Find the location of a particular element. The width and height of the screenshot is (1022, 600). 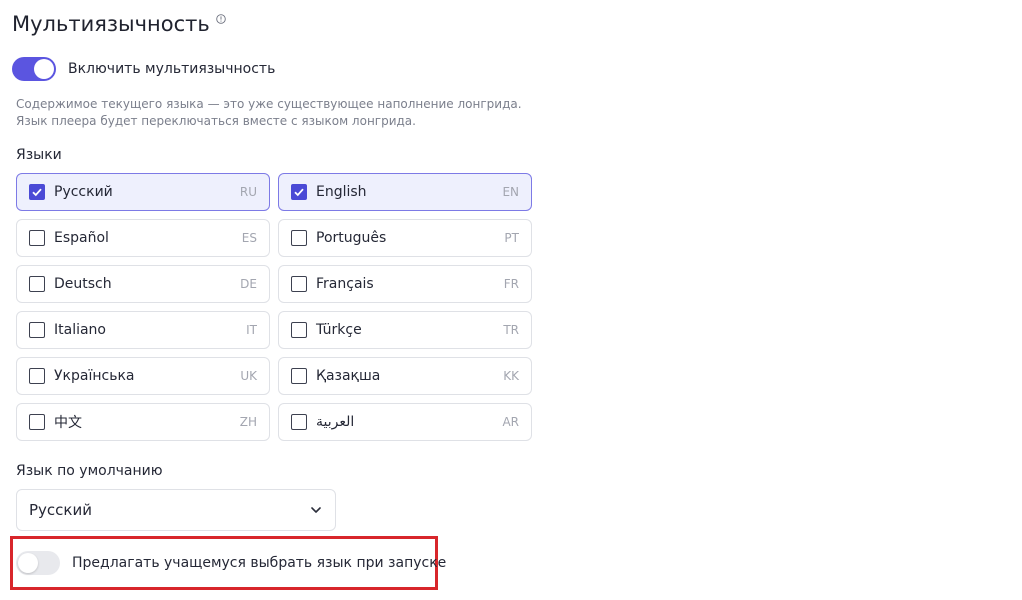

language-code: IT is located at coordinates (251, 330).